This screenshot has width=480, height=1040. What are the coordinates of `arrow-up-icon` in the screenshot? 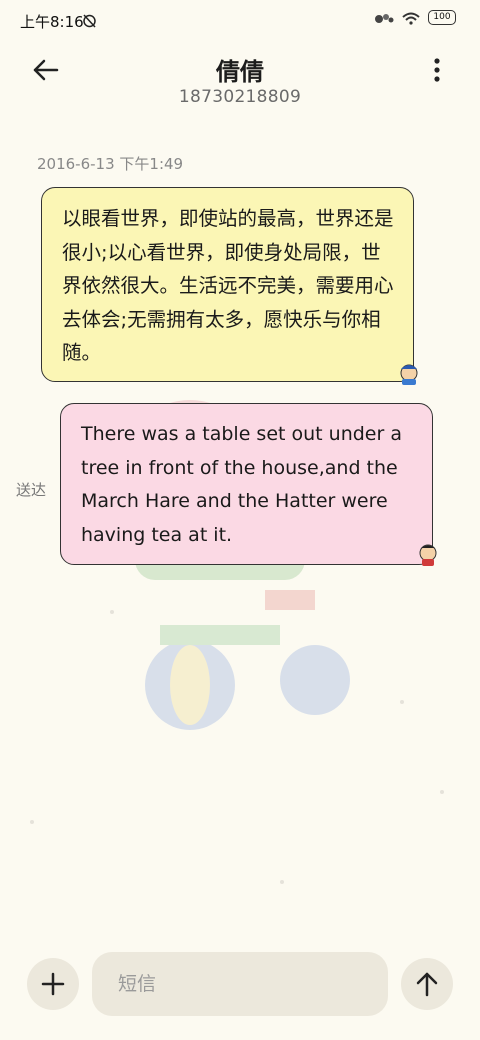 It's located at (427, 984).